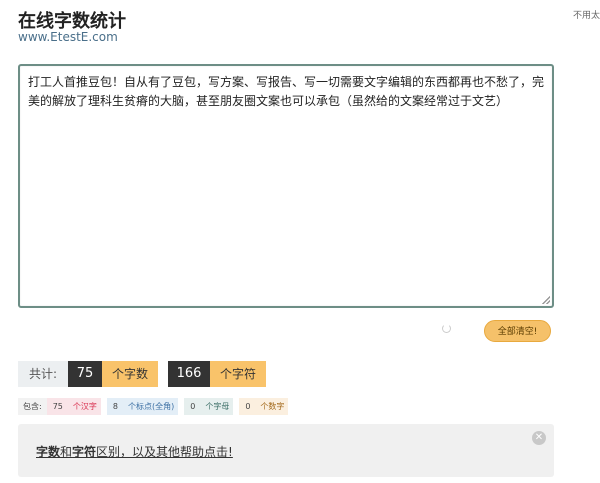 The width and height of the screenshot is (600, 483). I want to click on detail-breakdown: 包含: 75 个汉字 8 个标点(全角) 0 个字母 0 个数字, so click(153, 406).